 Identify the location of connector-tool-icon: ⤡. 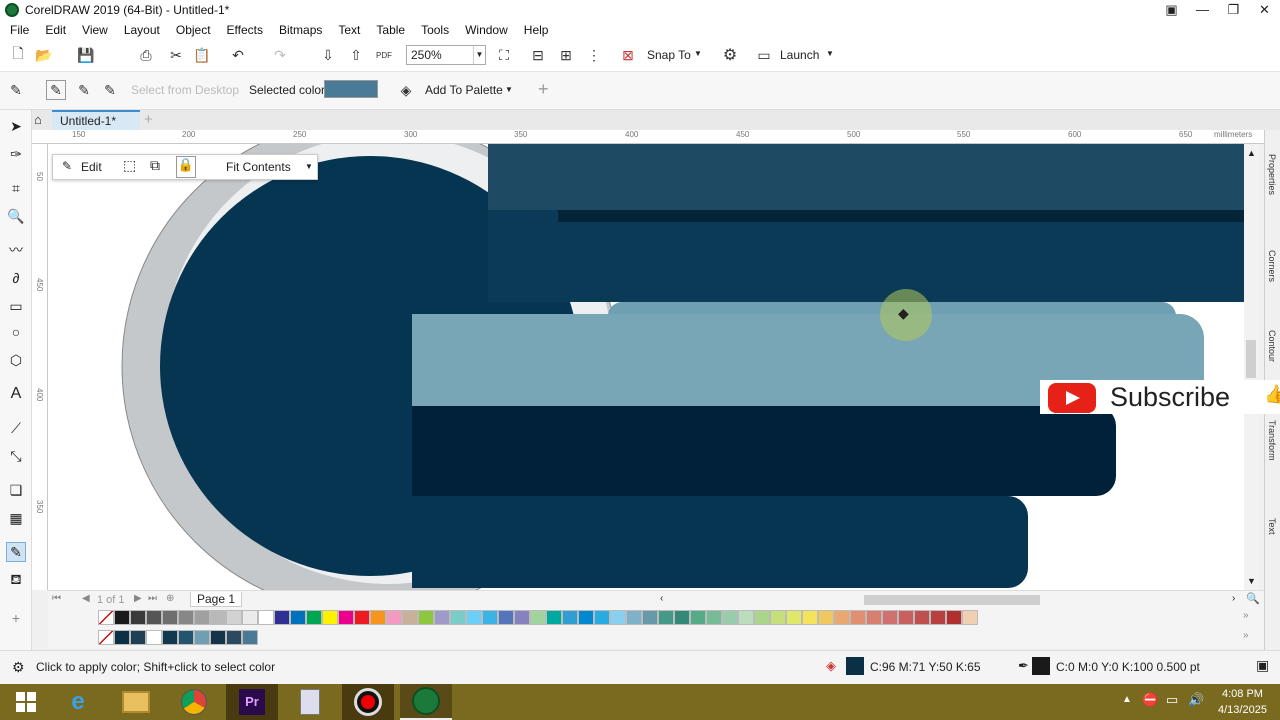
(16, 456).